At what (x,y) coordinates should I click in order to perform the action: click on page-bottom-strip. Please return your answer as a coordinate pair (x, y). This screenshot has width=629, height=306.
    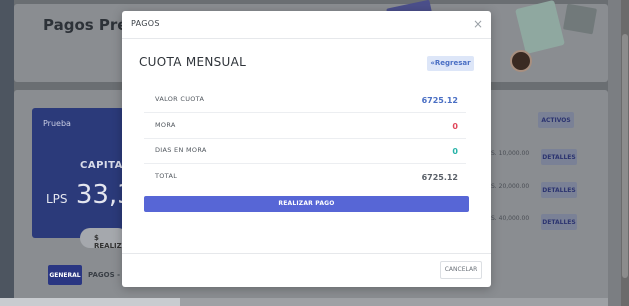
    Looking at the image, I should click on (90, 302).